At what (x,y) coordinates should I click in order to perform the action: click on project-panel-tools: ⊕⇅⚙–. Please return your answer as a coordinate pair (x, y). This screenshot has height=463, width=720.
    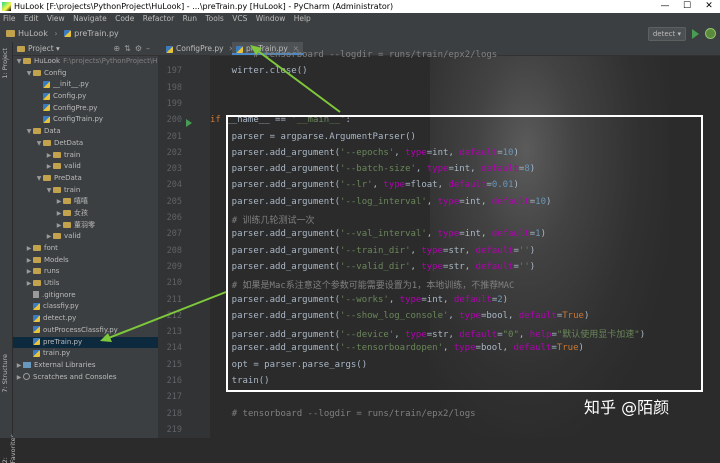
    Looking at the image, I should click on (133, 48).